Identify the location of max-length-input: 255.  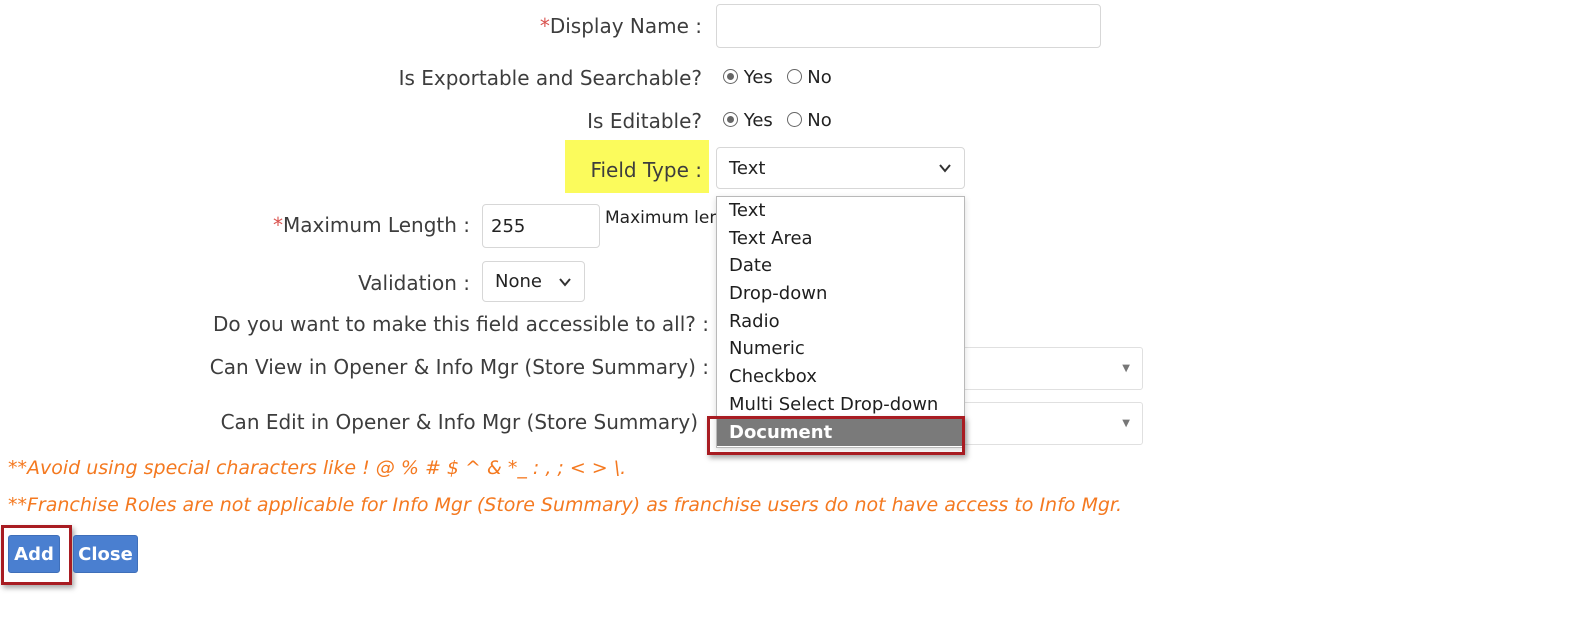
(541, 226).